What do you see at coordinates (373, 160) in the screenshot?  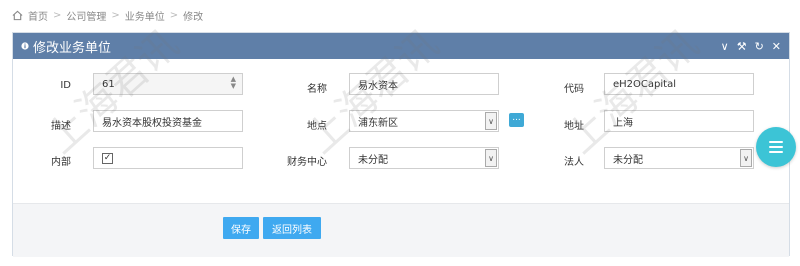 I see `finance-center-value: 未分配` at bounding box center [373, 160].